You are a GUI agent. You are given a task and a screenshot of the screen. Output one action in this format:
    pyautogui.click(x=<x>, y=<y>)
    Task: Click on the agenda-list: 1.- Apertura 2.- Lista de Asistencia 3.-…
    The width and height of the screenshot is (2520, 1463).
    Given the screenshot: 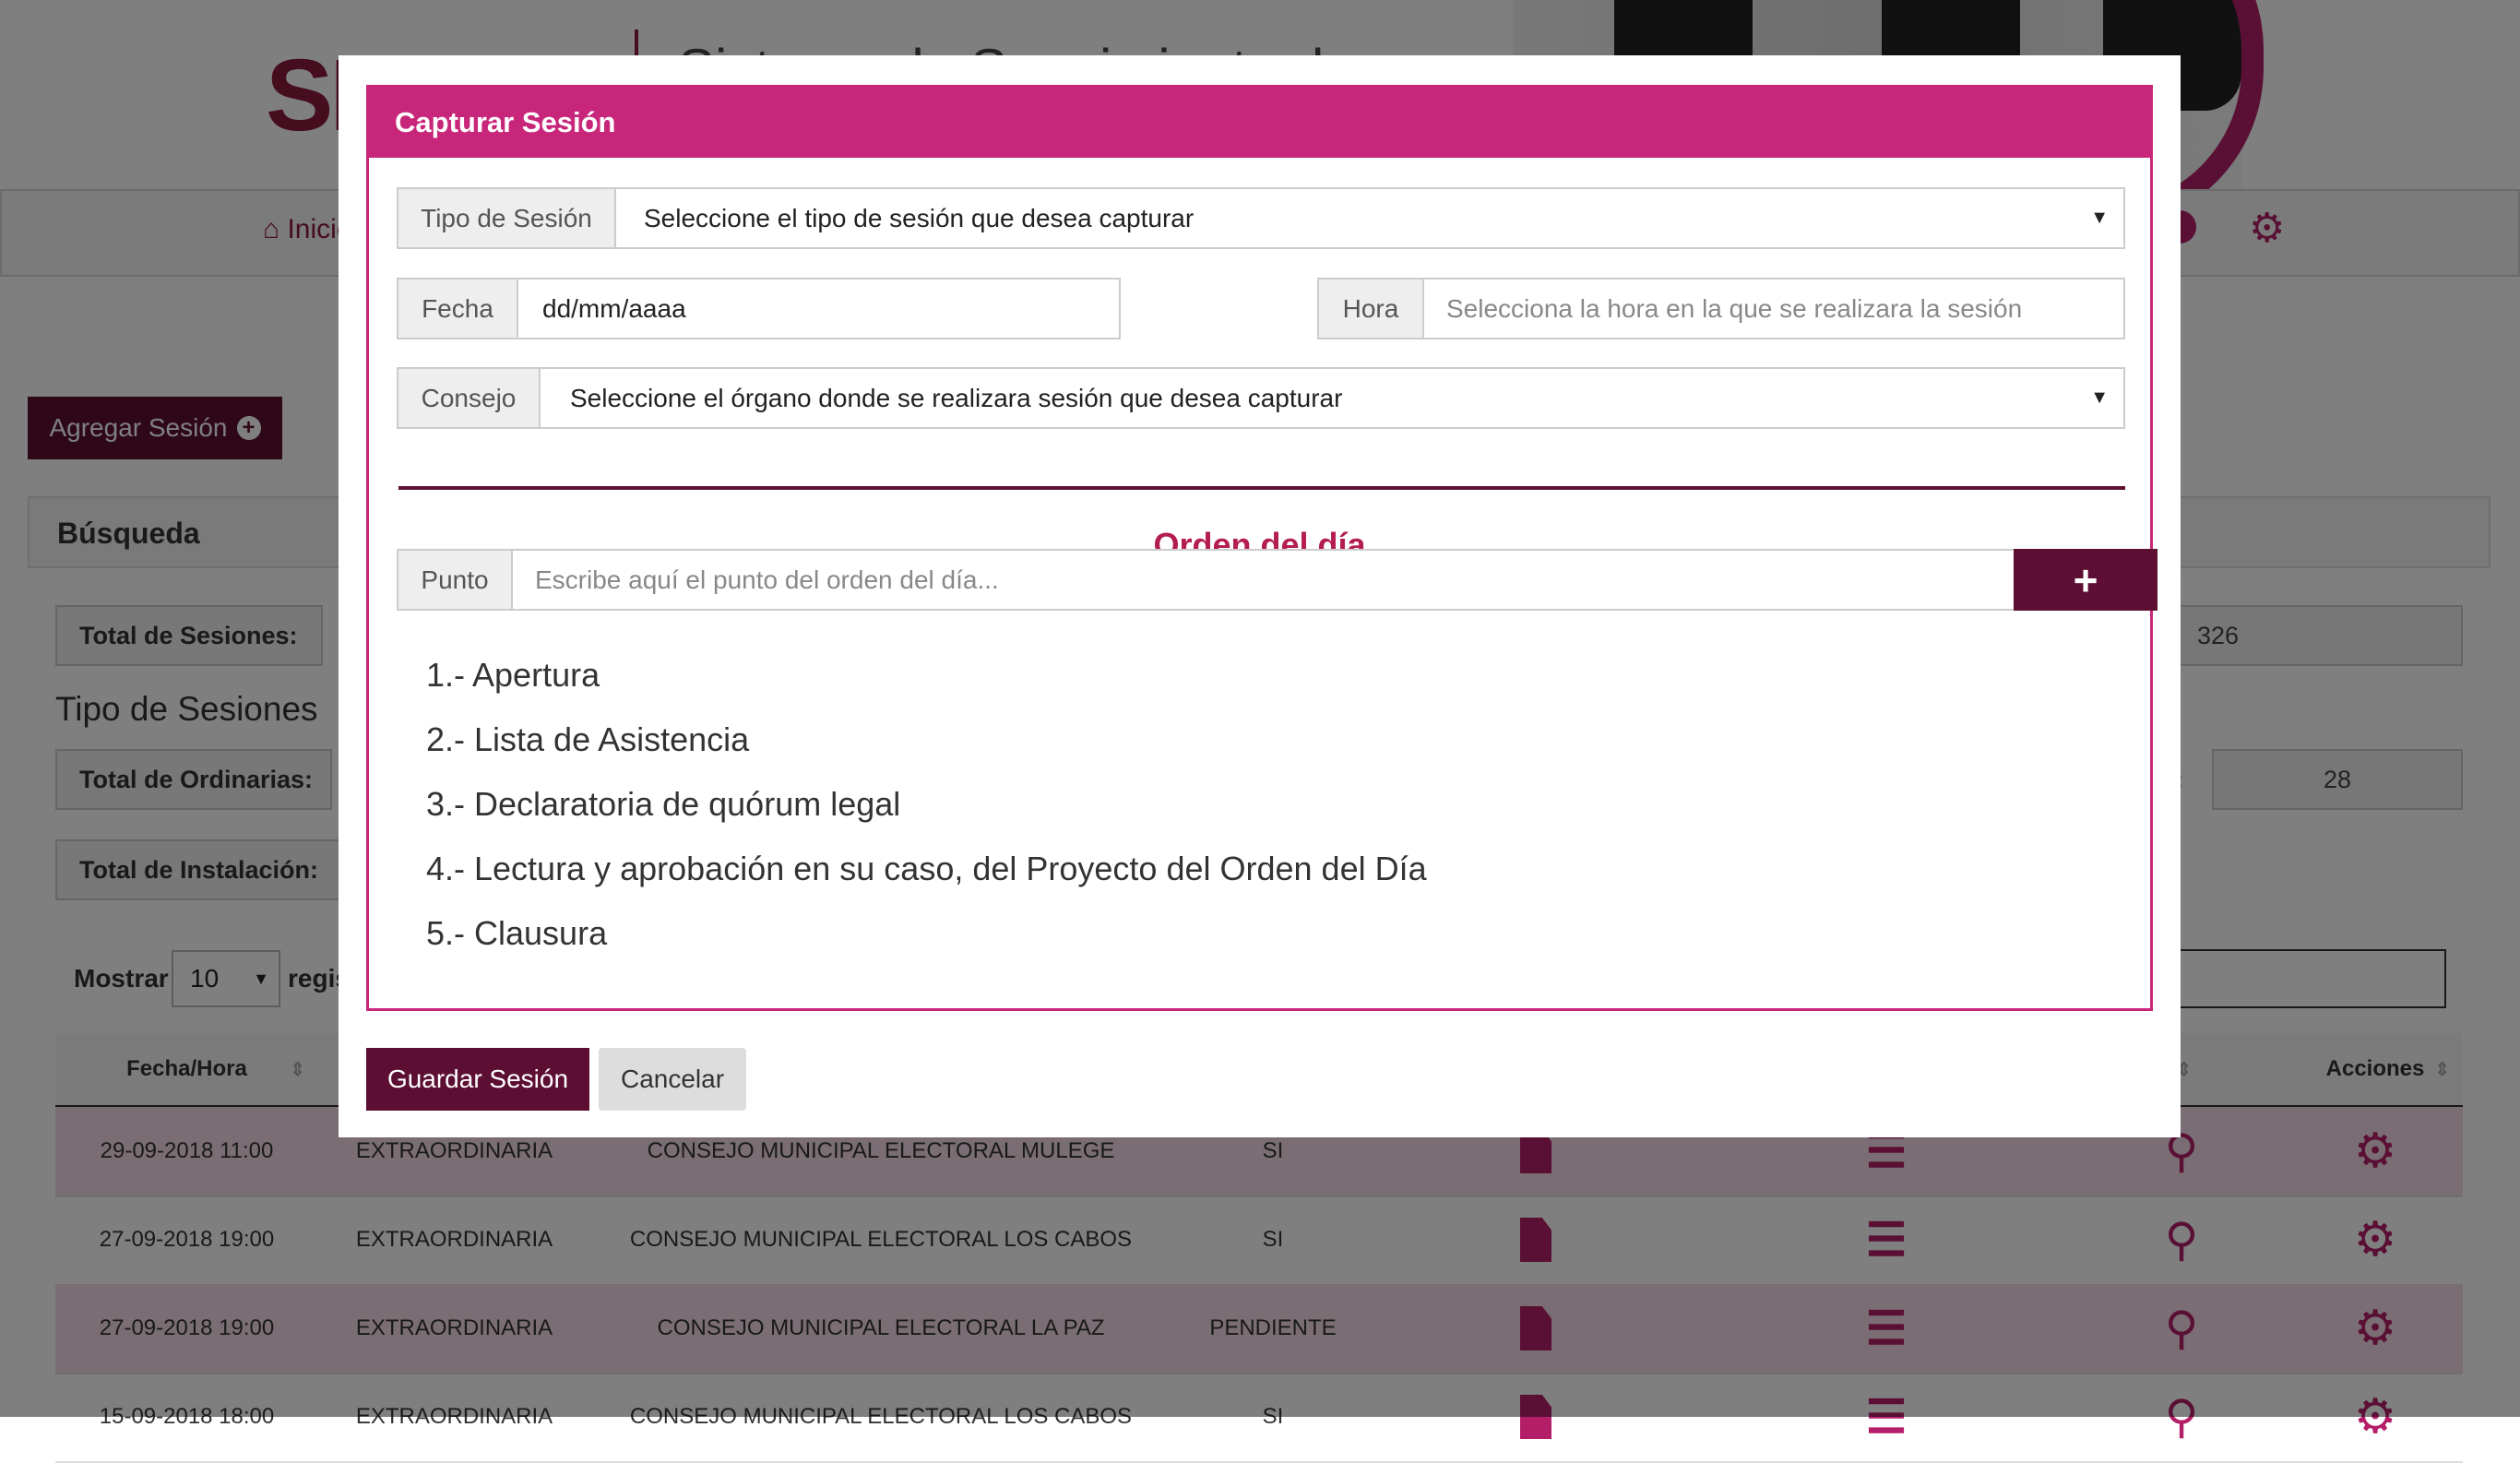 What is the action you would take?
    pyautogui.click(x=926, y=813)
    